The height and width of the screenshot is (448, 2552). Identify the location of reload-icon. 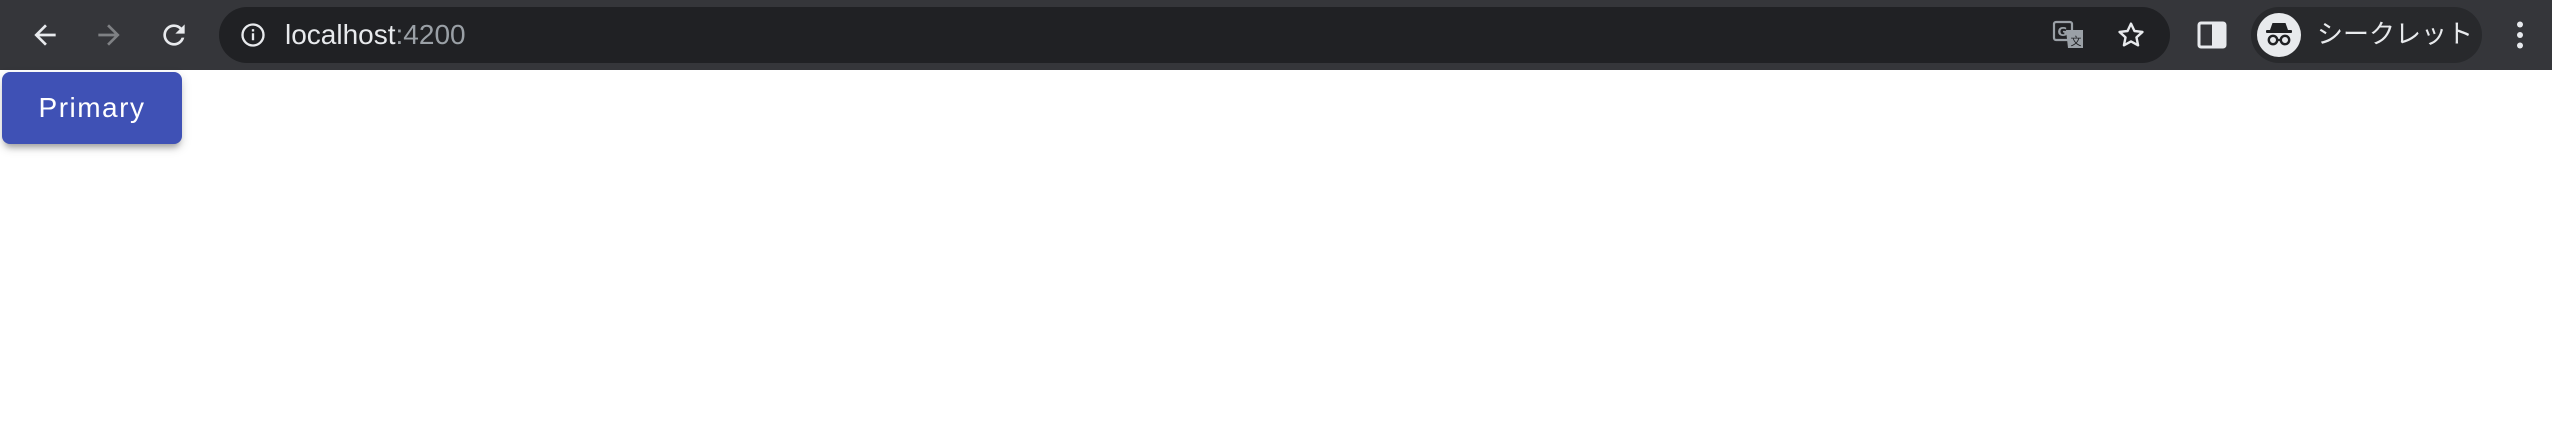
(174, 35).